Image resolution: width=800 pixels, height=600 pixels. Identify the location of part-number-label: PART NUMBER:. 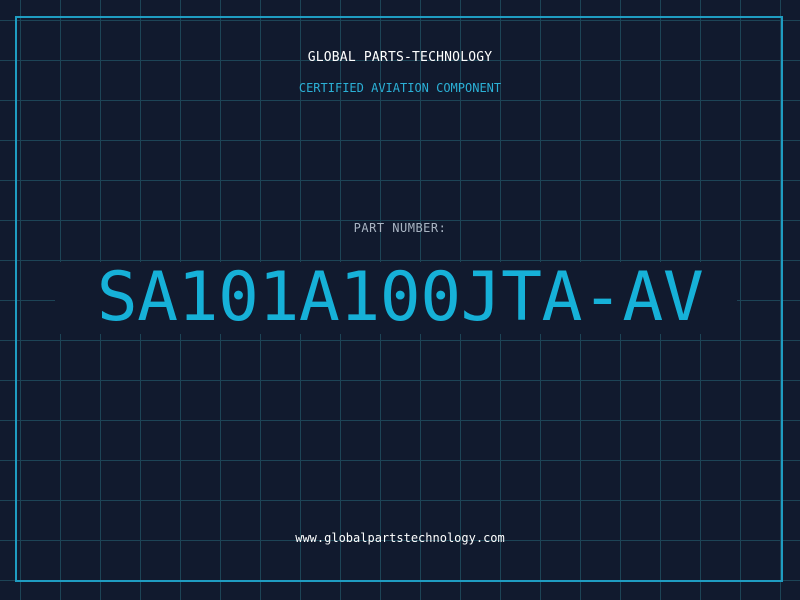
(400, 228).